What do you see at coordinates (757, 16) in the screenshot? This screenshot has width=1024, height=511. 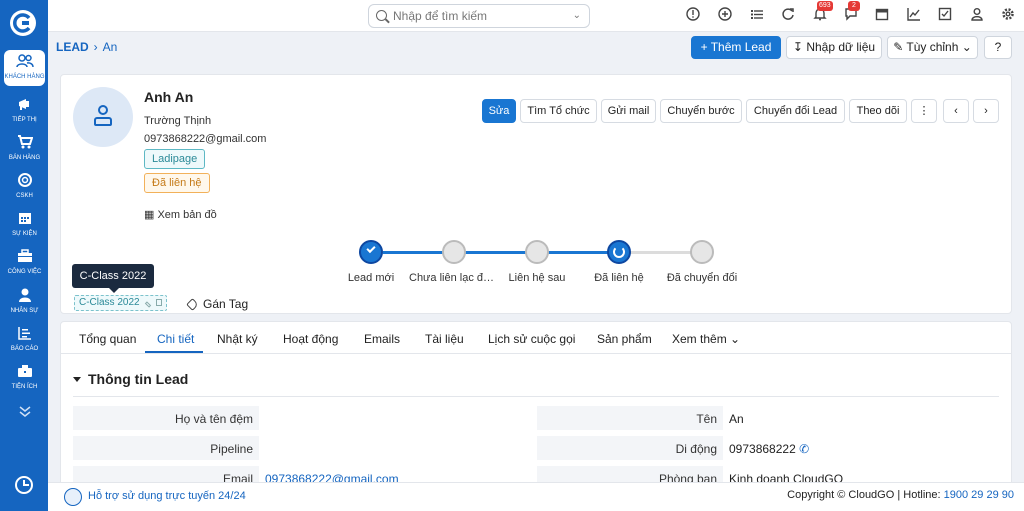 I see `list-icon` at bounding box center [757, 16].